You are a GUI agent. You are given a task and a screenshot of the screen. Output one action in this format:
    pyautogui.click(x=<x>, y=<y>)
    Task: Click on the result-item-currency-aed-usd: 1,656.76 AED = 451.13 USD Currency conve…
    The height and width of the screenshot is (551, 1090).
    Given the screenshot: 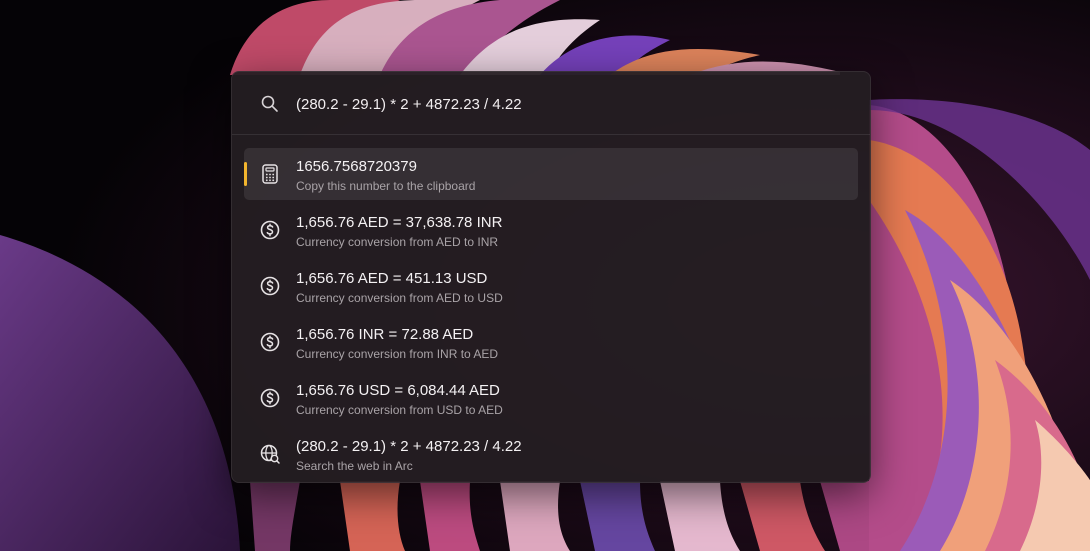 What is the action you would take?
    pyautogui.click(x=551, y=286)
    